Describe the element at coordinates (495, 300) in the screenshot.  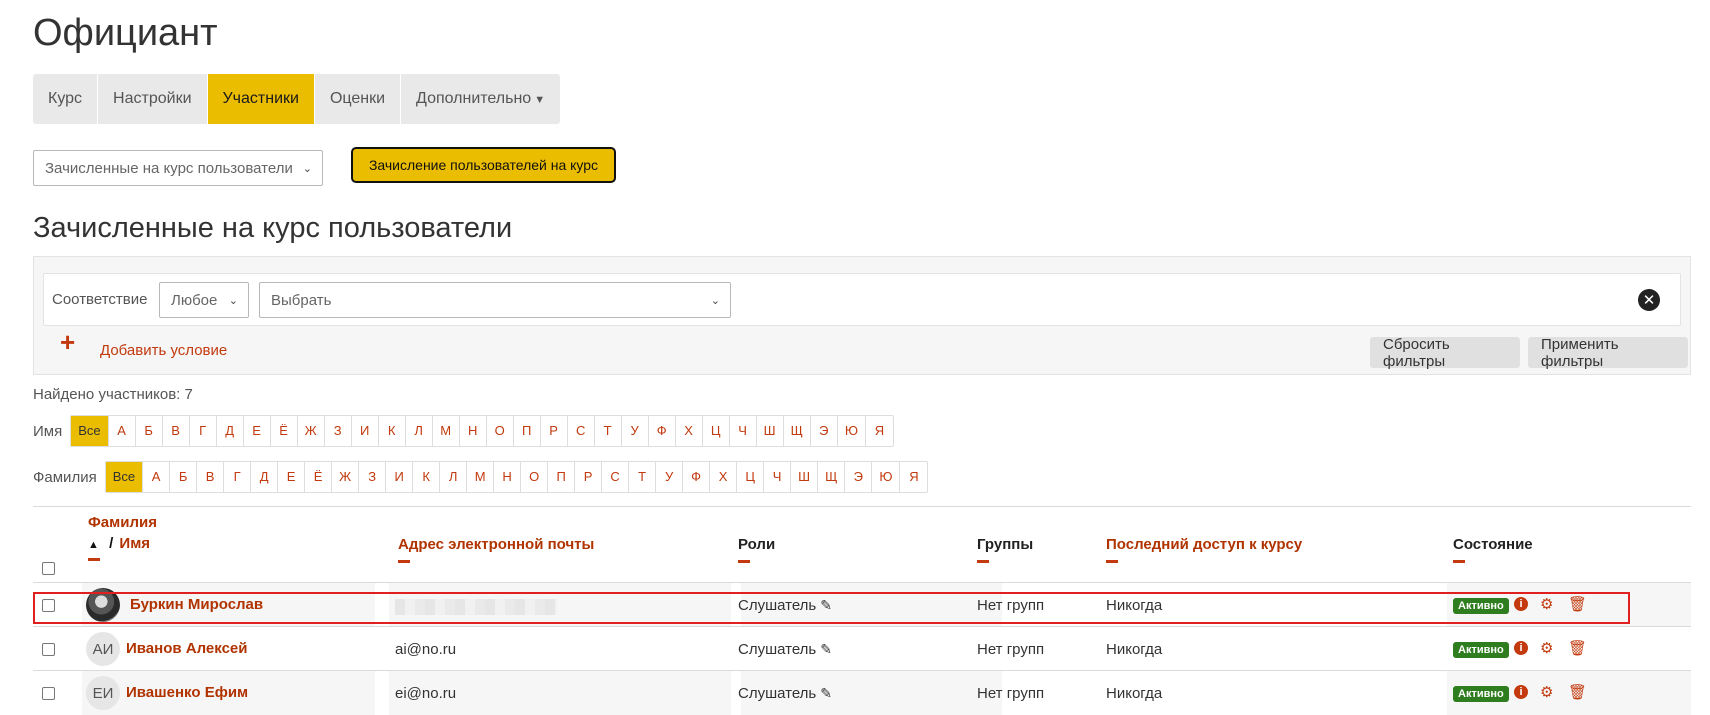
I see `filter-type-select: Выбрать ⌄` at that location.